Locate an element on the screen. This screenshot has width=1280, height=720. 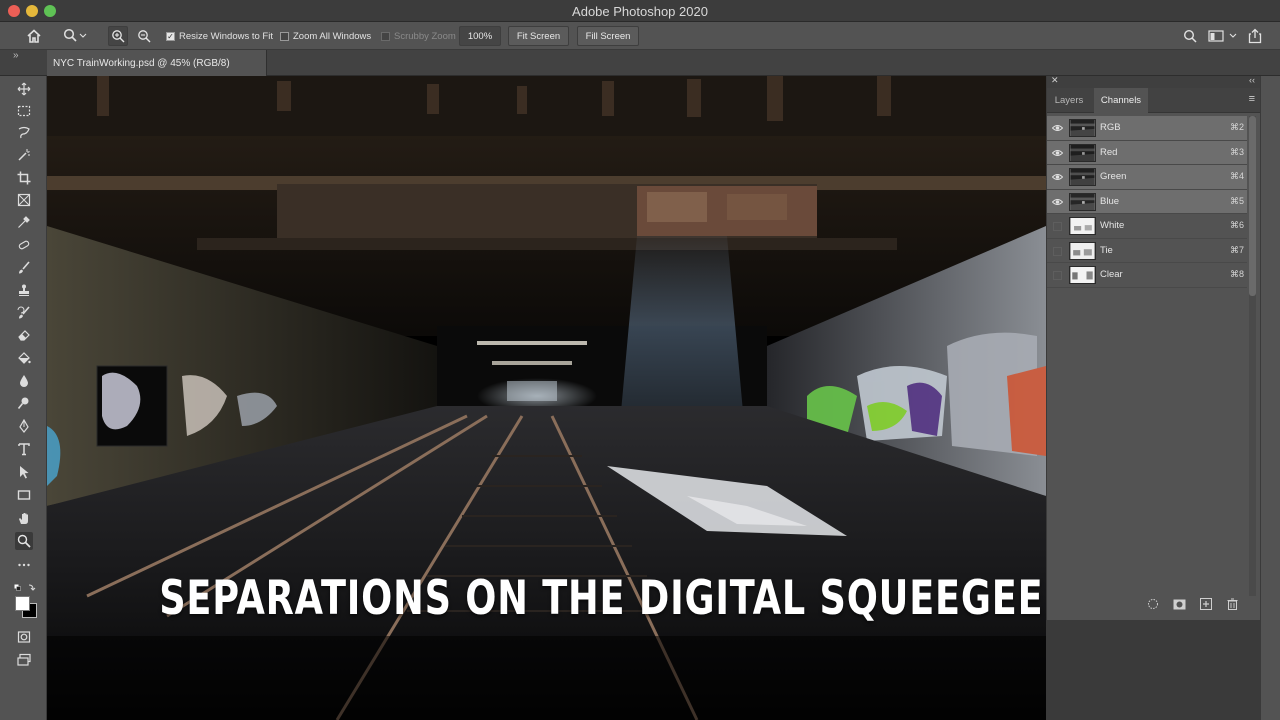
more-tools-icon is located at coordinates (24, 565).